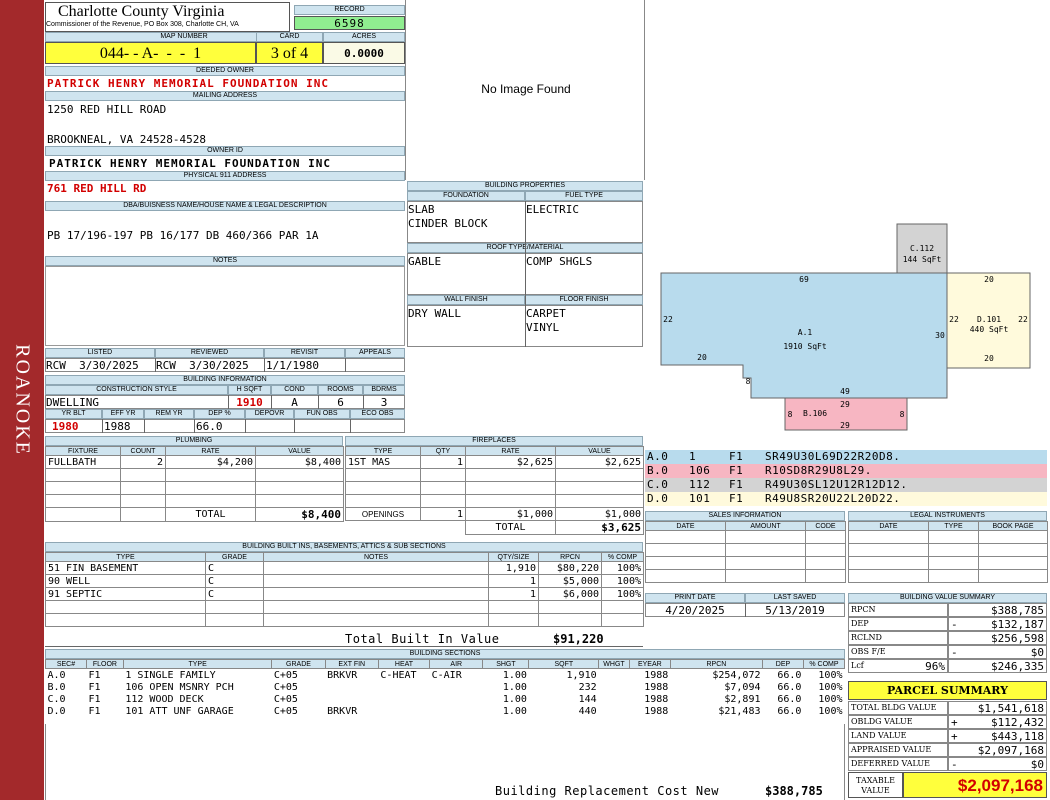  What do you see at coordinates (344, 568) in the screenshot?
I see `table-row: 51 FIN BASEMENT C 1,910 $80,220 100%` at bounding box center [344, 568].